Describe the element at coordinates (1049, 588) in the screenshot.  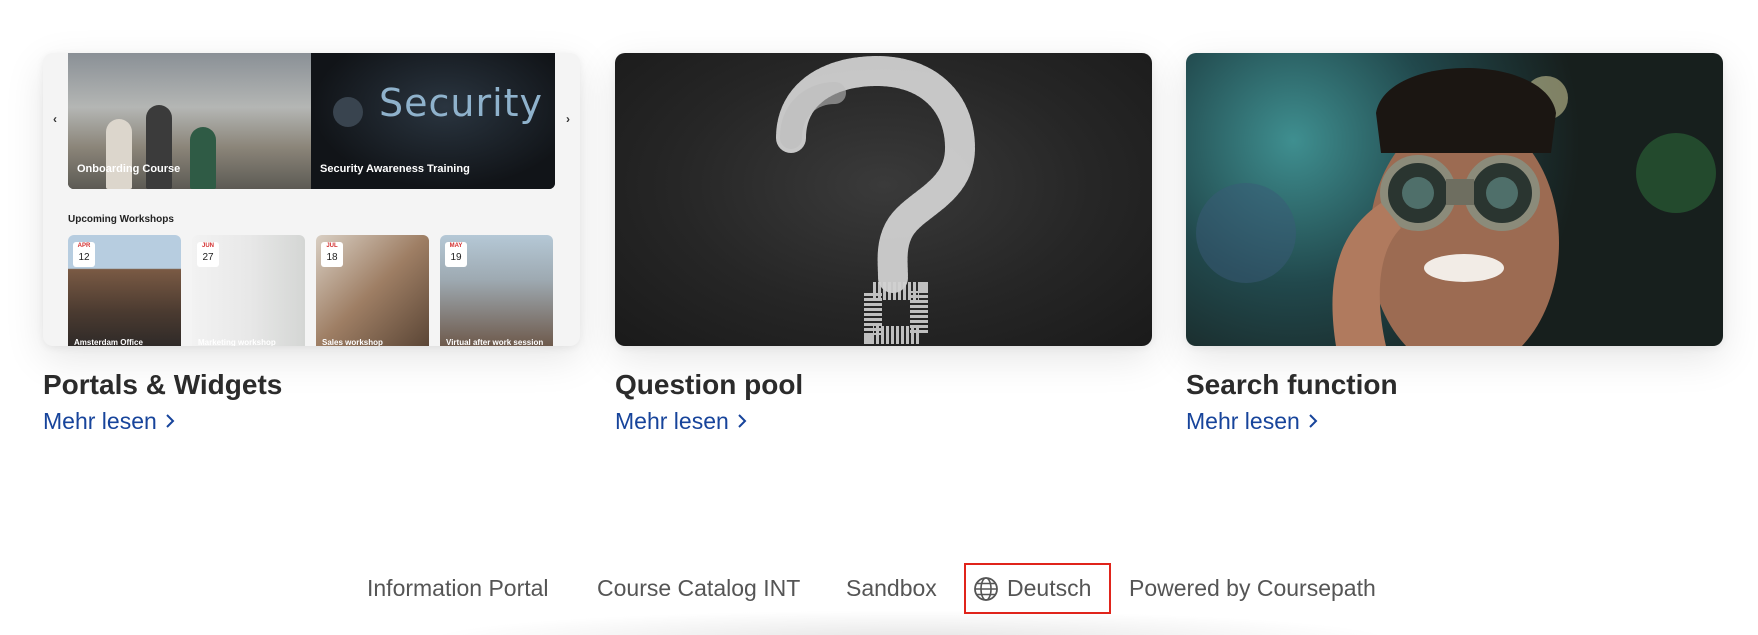
I see `language-label: Deutsch` at that location.